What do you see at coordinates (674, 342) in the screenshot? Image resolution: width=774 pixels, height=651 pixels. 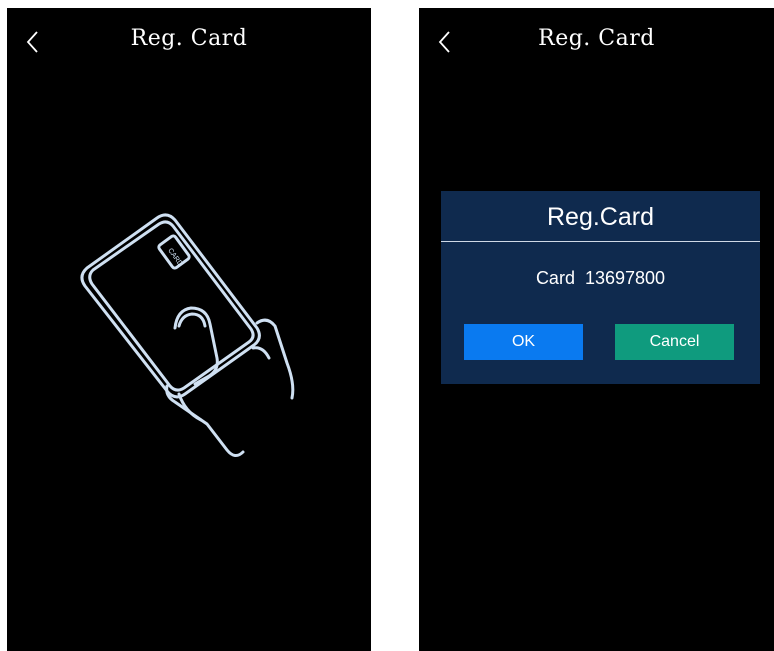 I see `cancel-button: Cancel` at bounding box center [674, 342].